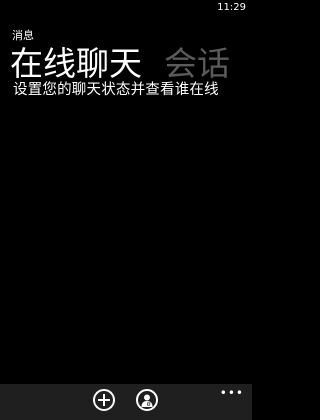  Describe the element at coordinates (126, 8) in the screenshot. I see `status-bar: 11:29` at that location.